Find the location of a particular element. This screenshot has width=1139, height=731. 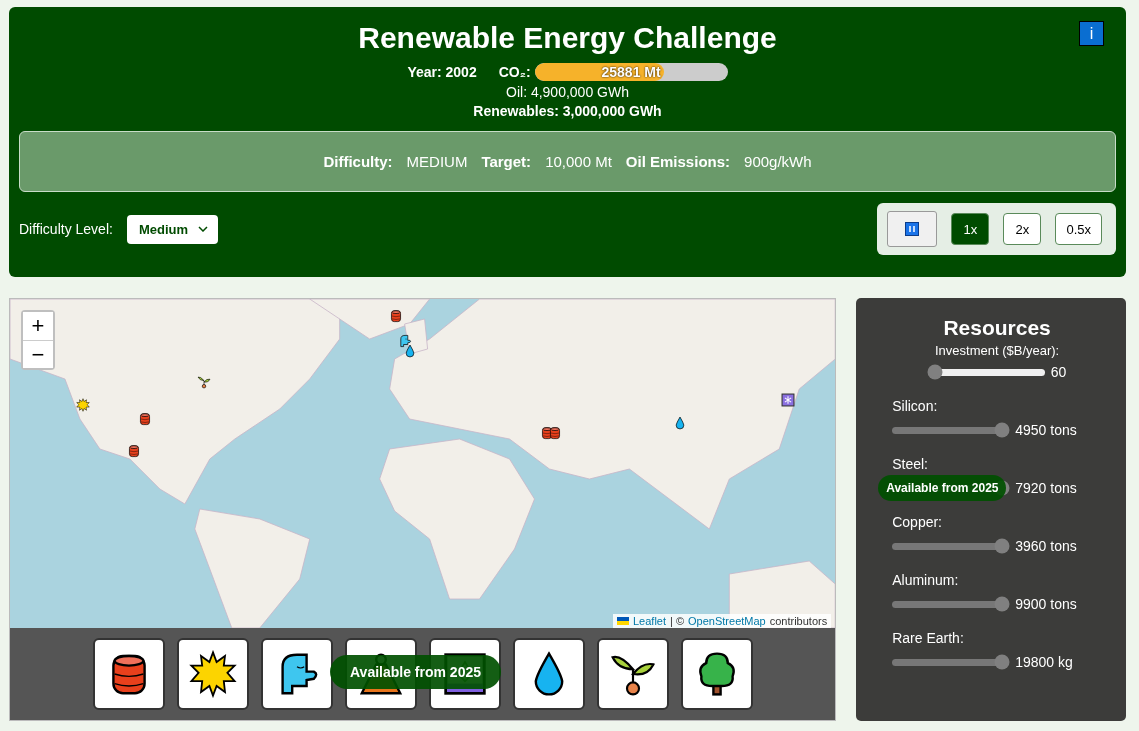

leaflet-link: Leaflet is located at coordinates (650, 621).